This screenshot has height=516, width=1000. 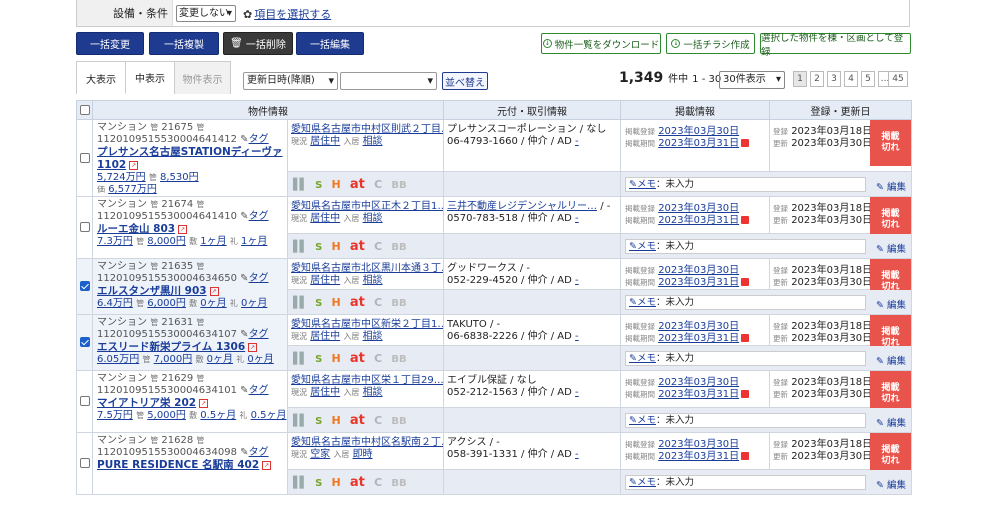 I want to click on property-room: 1102, so click(x=111, y=165).